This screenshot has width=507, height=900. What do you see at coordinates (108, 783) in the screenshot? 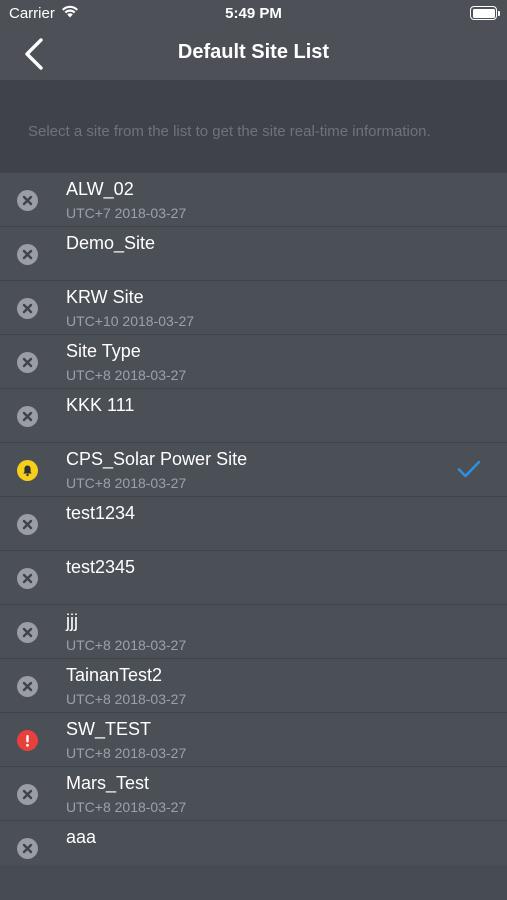
I see `site-name: Mars_Test` at bounding box center [108, 783].